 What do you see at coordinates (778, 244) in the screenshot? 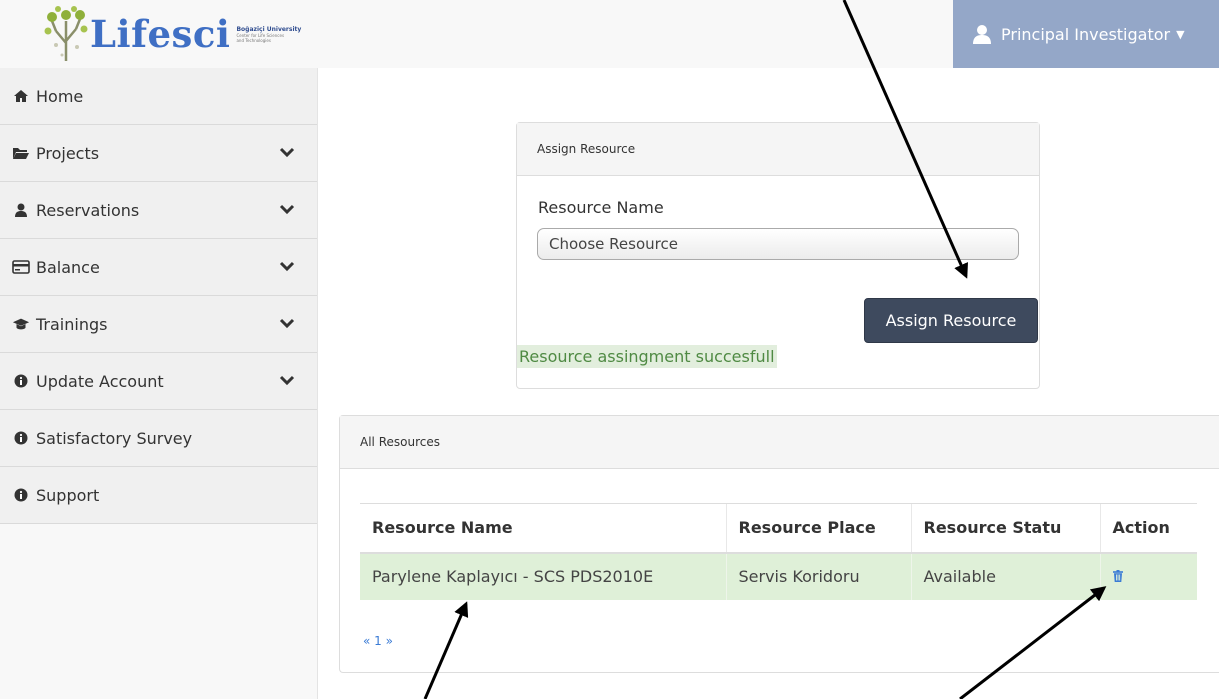
I see `resource-select: Choose Resource` at bounding box center [778, 244].